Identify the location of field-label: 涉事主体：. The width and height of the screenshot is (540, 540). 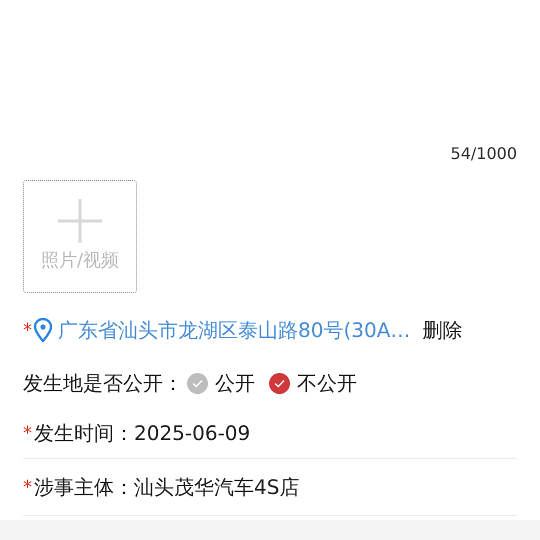
(84, 487).